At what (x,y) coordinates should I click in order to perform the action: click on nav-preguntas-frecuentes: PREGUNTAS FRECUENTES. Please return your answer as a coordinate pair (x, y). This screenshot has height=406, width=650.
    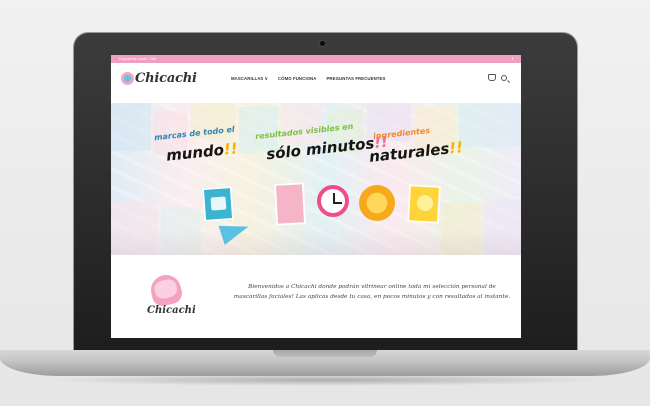
    Looking at the image, I should click on (355, 79).